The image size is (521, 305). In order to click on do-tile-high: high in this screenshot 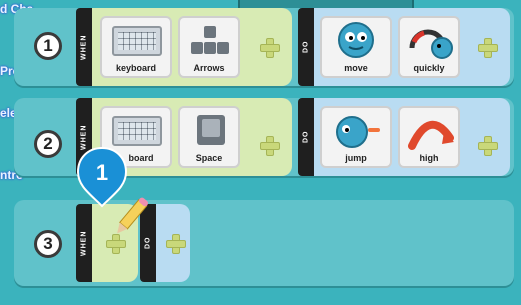, I will do `click(429, 137)`.